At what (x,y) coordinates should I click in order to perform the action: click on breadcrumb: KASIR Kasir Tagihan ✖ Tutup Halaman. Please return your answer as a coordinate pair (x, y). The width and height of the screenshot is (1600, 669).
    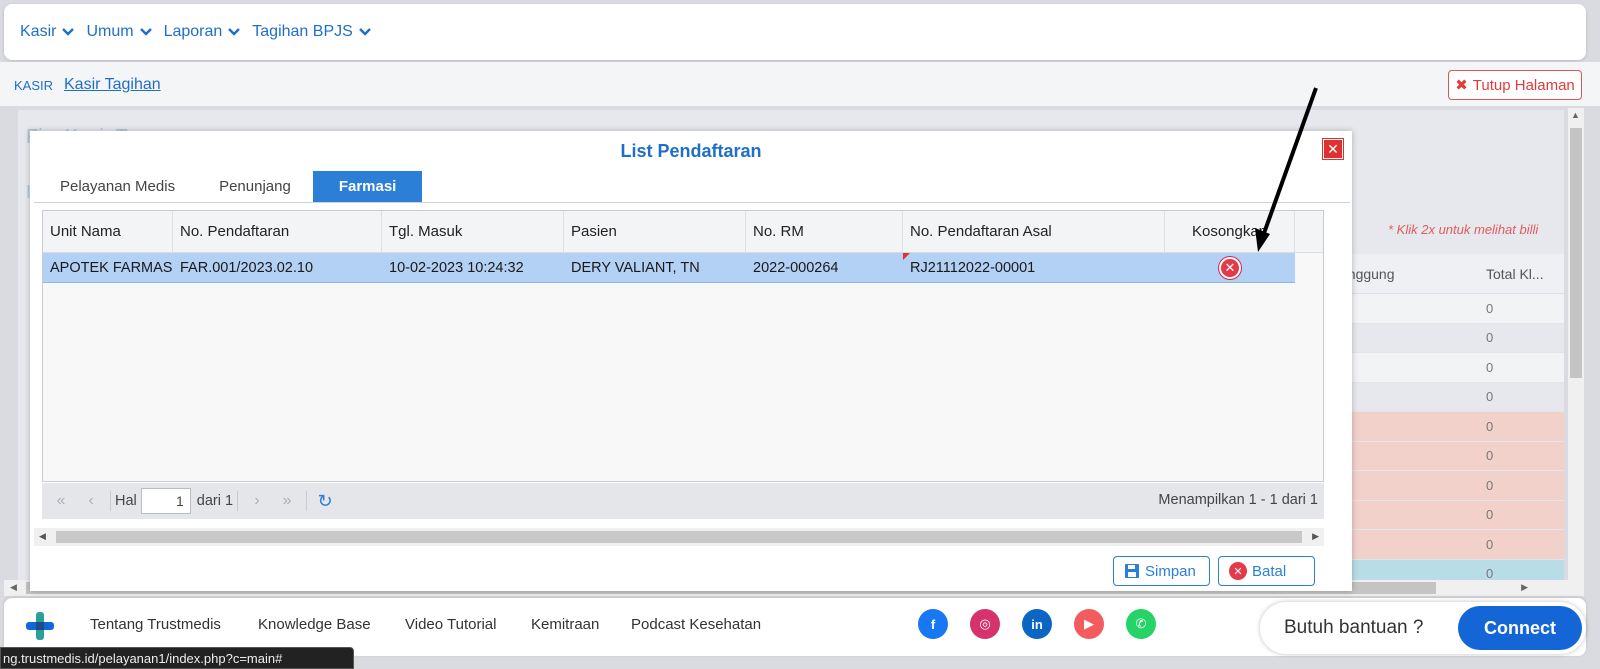
    Looking at the image, I should click on (800, 84).